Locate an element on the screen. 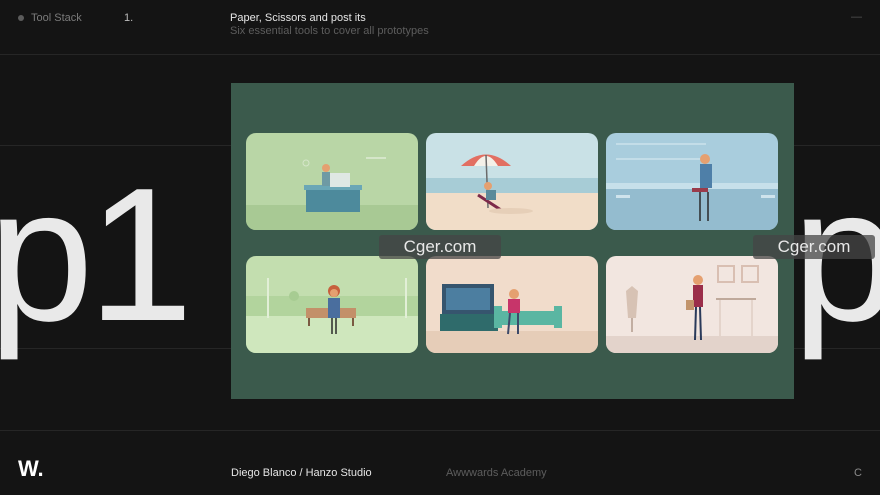  section-indicator: Tool Stack is located at coordinates (50, 18).